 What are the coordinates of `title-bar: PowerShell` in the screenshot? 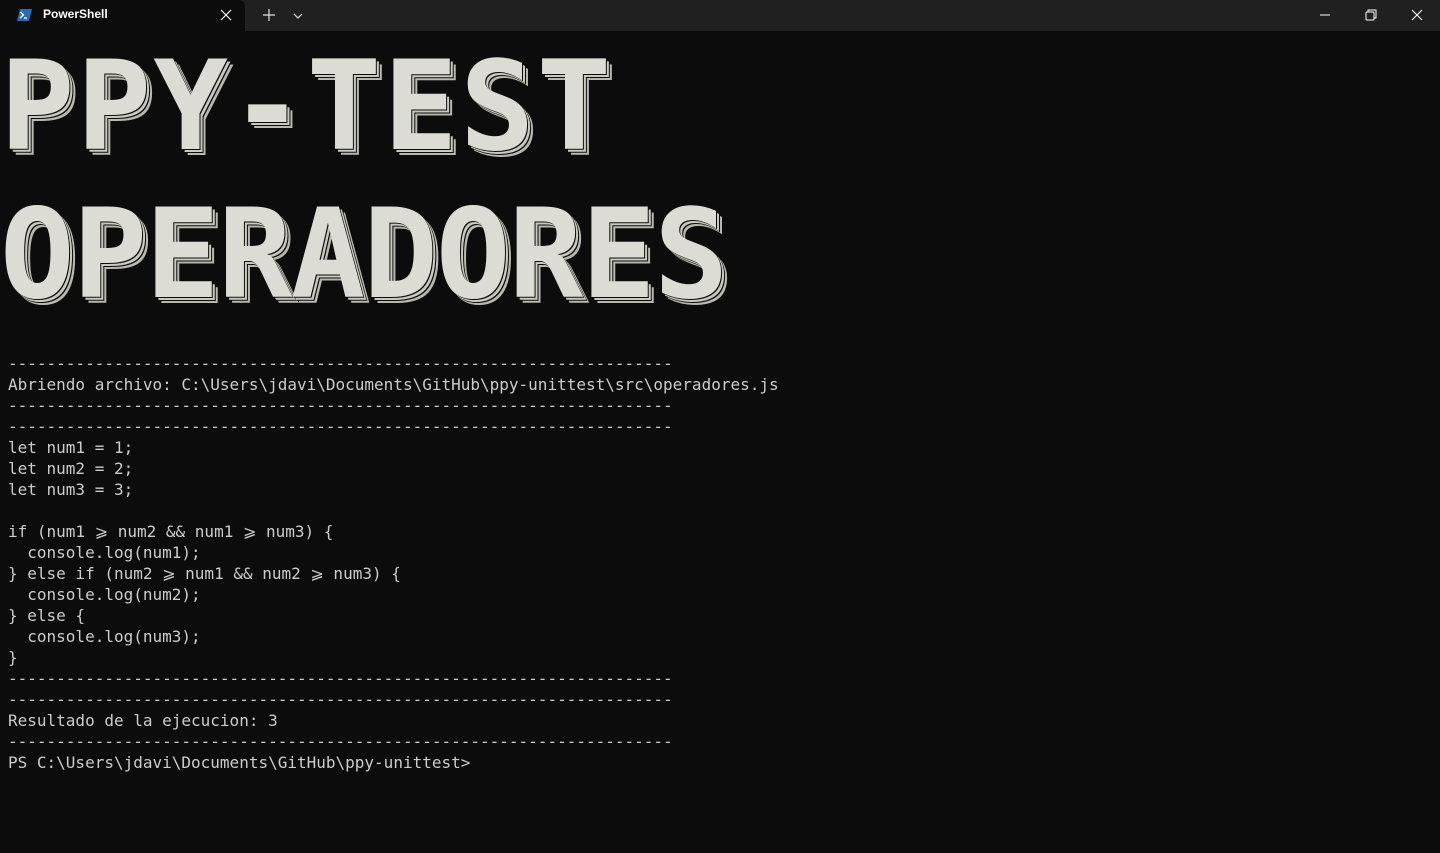 It's located at (720, 15).